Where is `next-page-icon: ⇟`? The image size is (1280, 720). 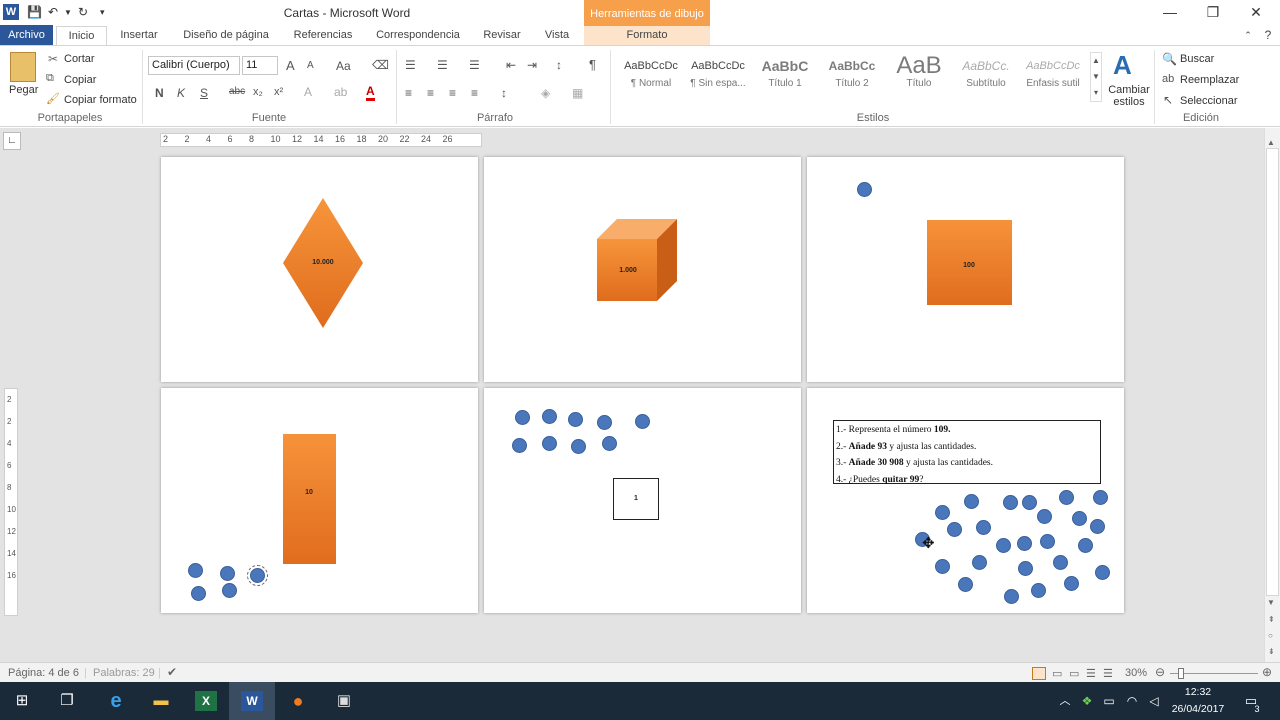
next-page-icon: ⇟ is located at coordinates (1271, 651).